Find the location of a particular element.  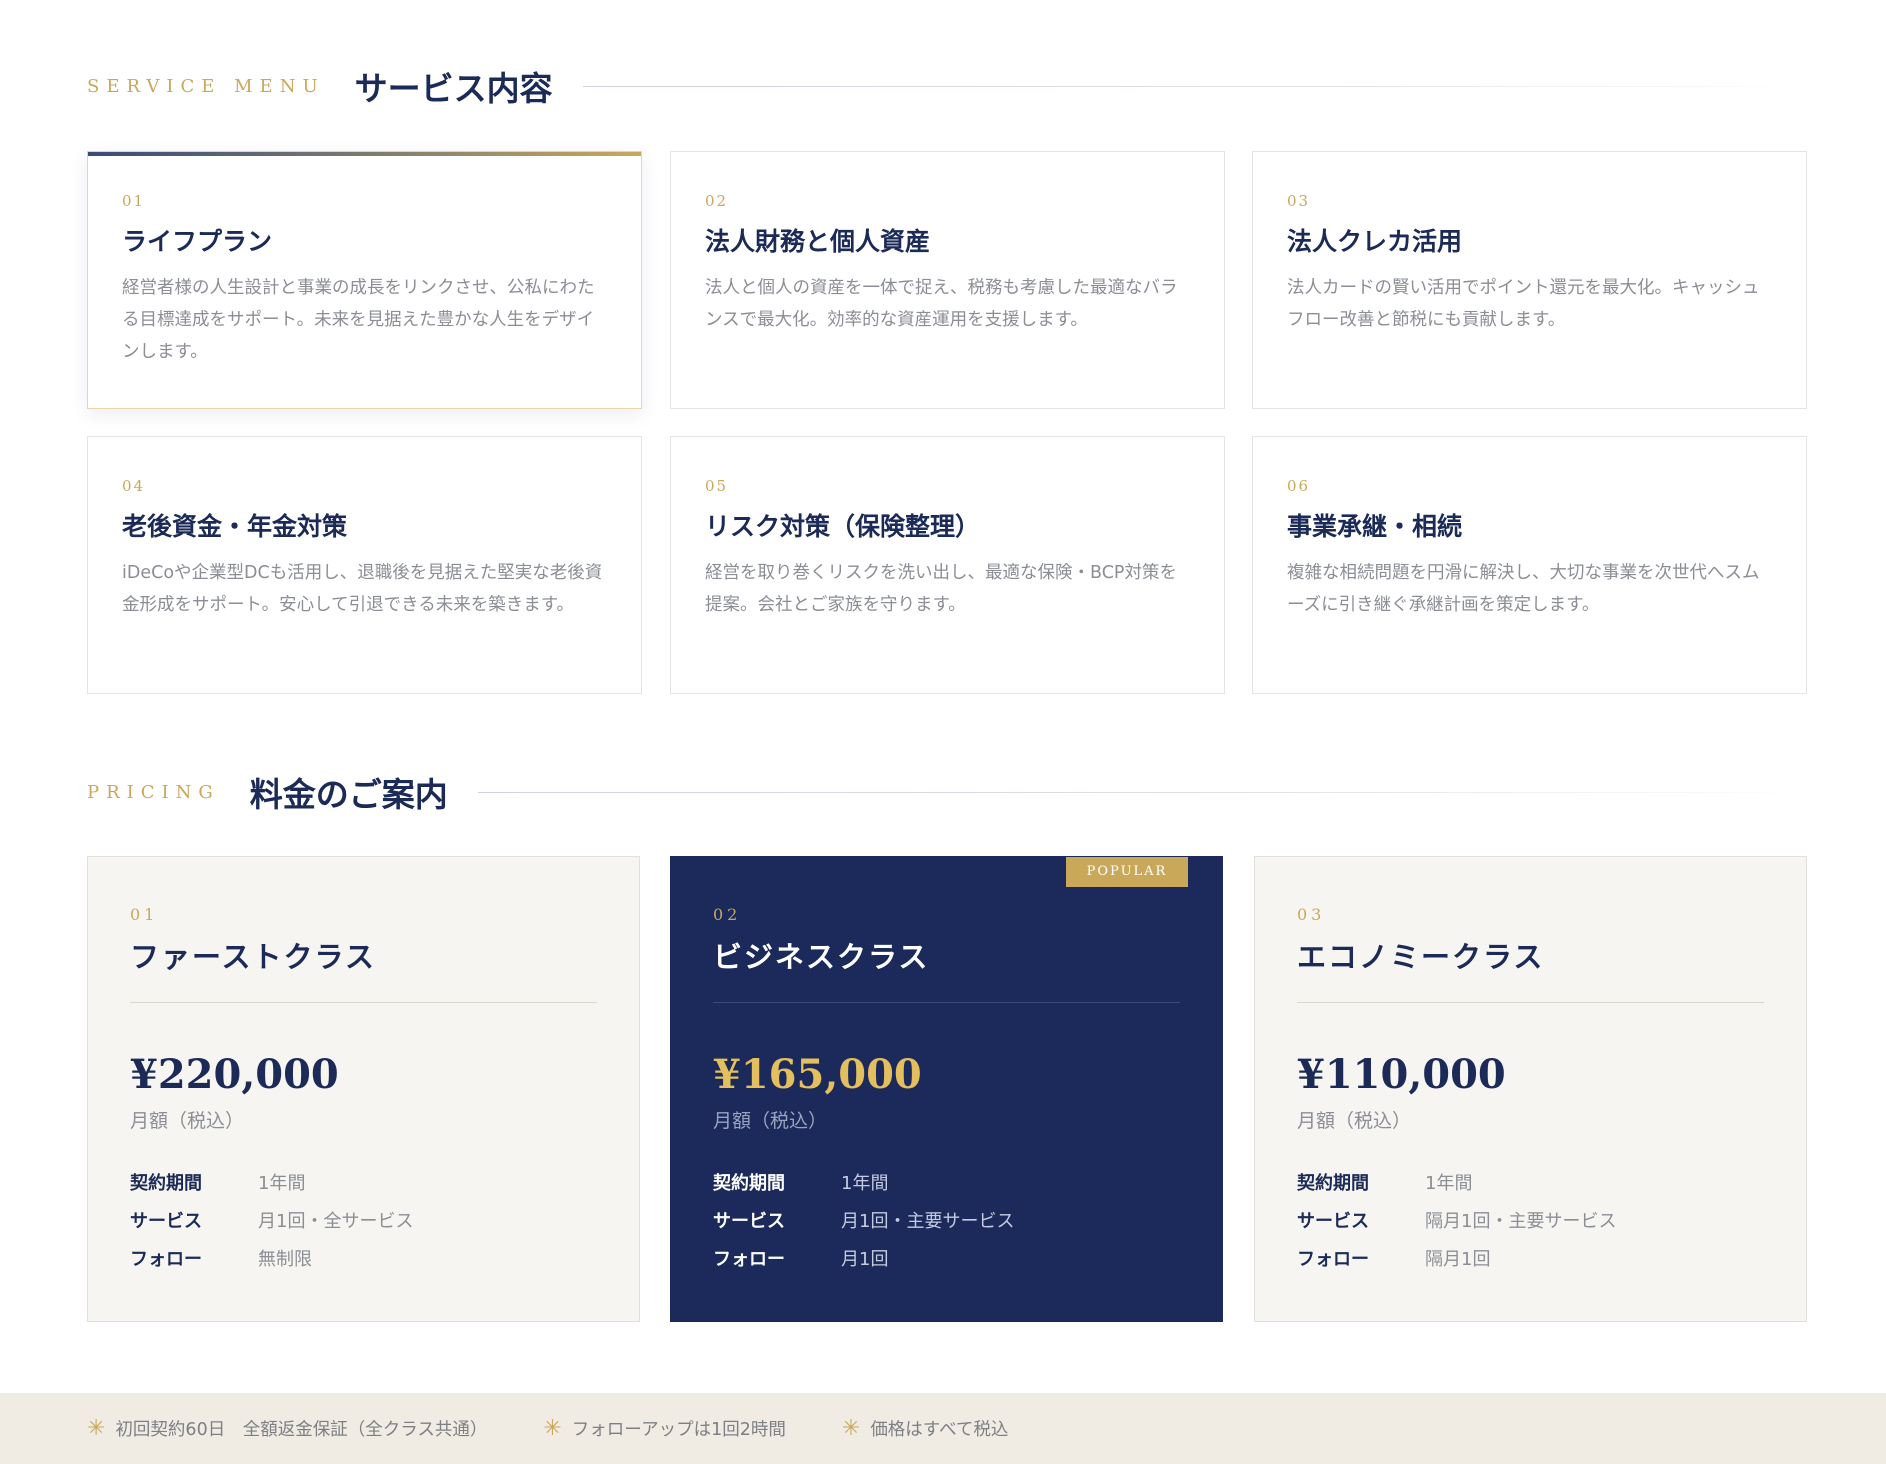

detail-value: 無制限 is located at coordinates (285, 1259).